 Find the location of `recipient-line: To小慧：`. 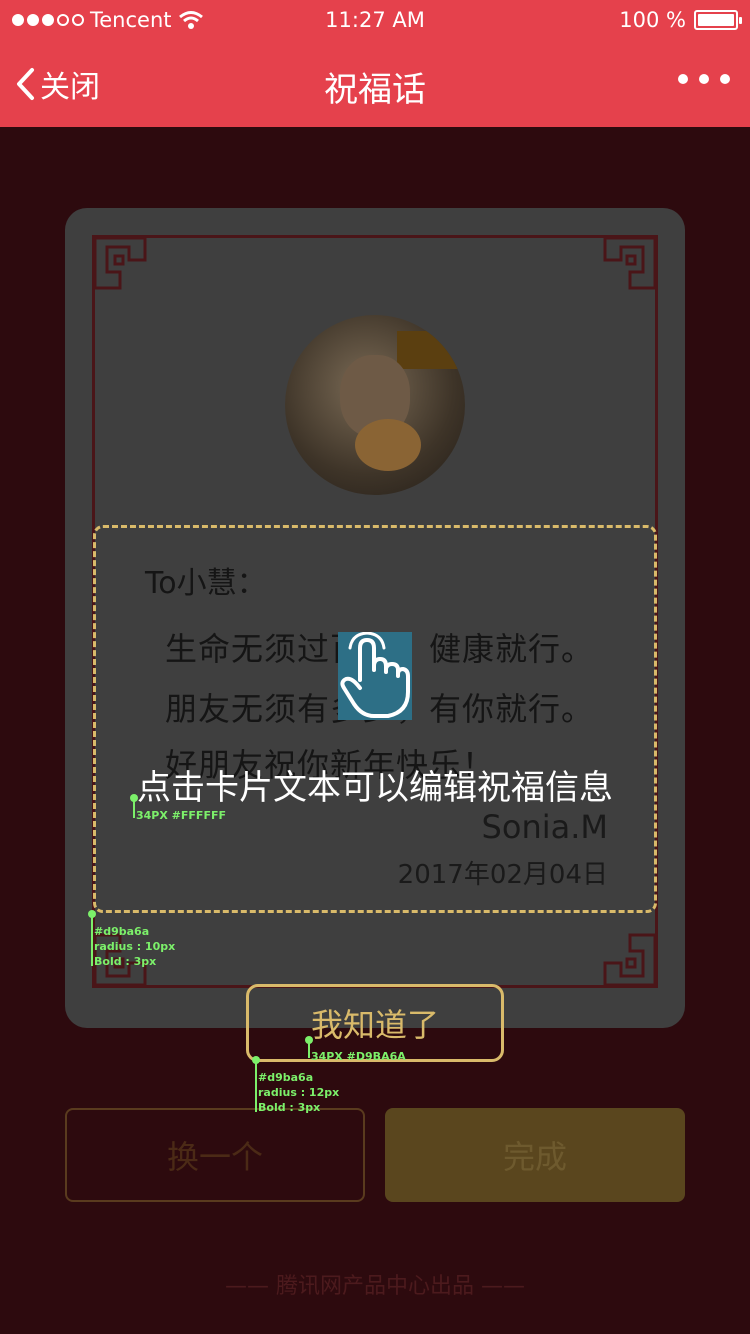

recipient-line: To小慧： is located at coordinates (206, 583).